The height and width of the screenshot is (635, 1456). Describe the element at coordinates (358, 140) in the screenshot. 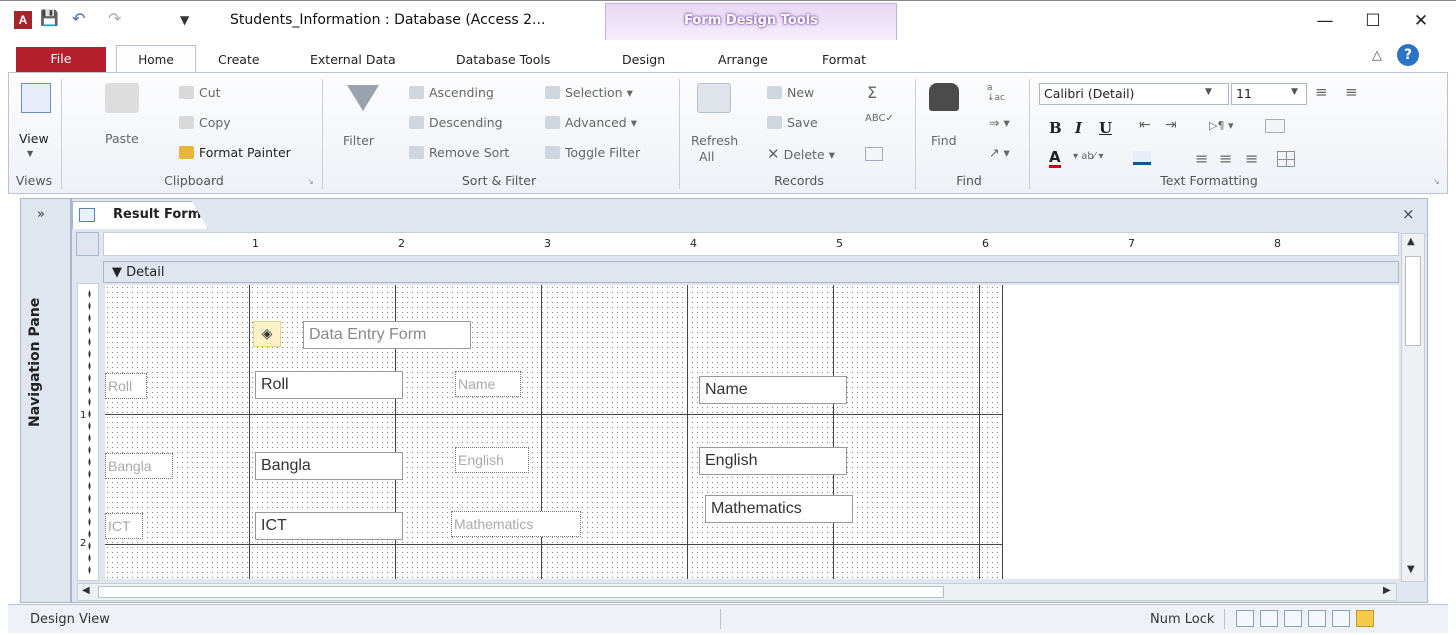

I see `filter-button: Filter` at that location.